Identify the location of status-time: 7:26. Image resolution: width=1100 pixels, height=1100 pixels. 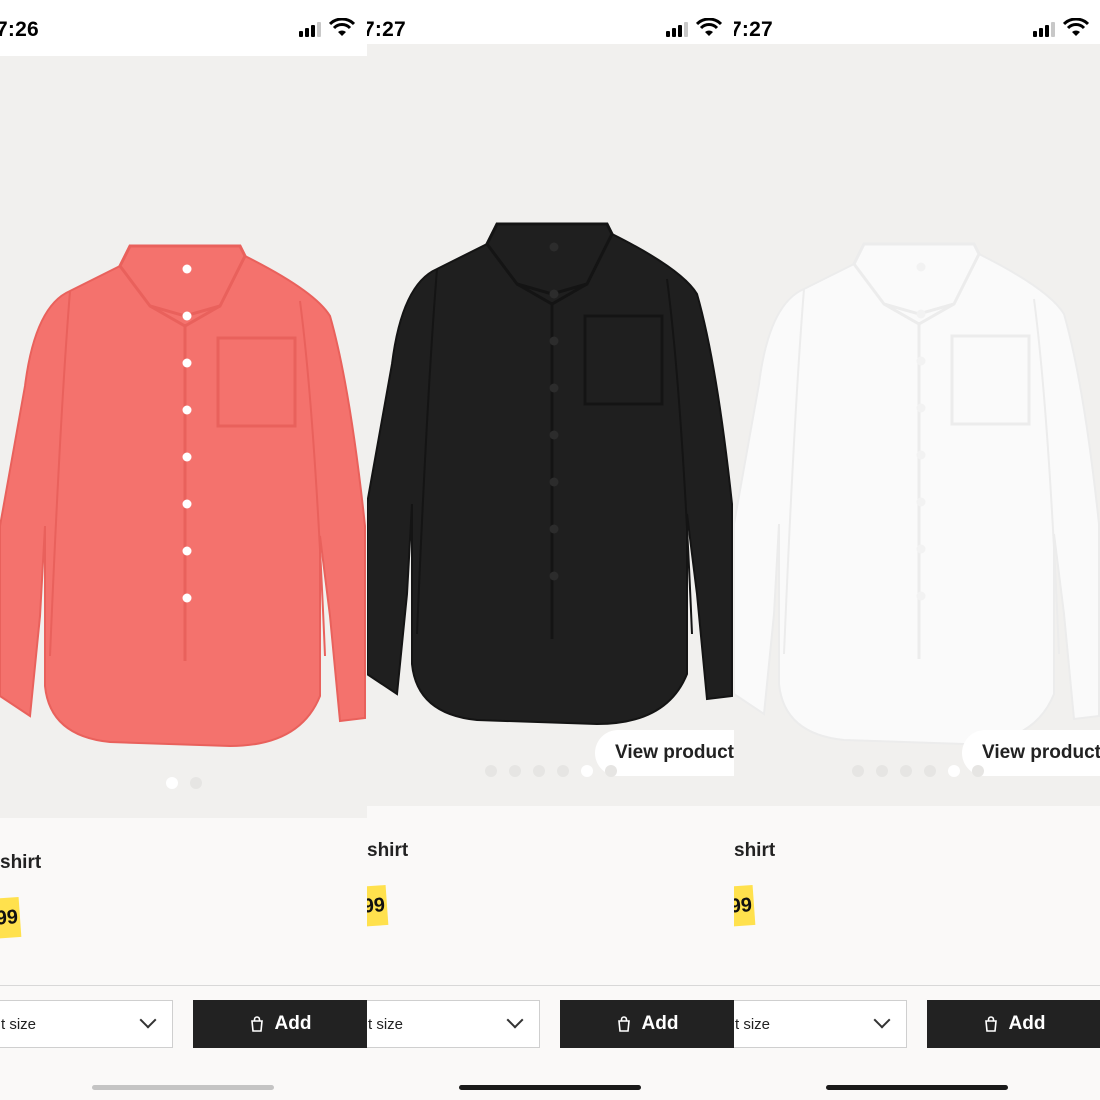
(19, 29).